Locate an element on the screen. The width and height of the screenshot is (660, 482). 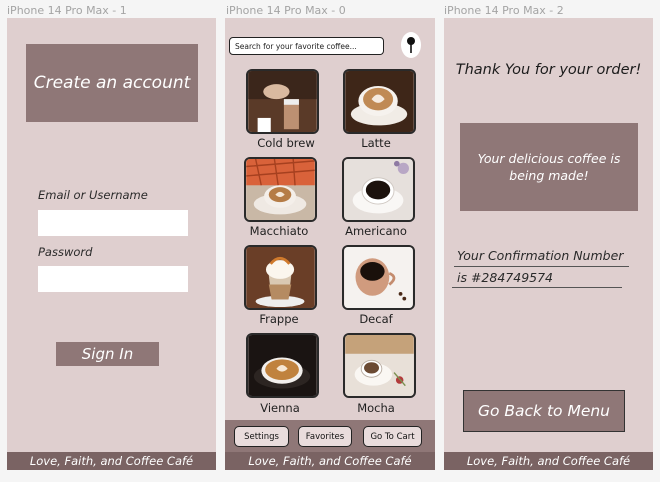
frappe-image is located at coordinates (280, 277).